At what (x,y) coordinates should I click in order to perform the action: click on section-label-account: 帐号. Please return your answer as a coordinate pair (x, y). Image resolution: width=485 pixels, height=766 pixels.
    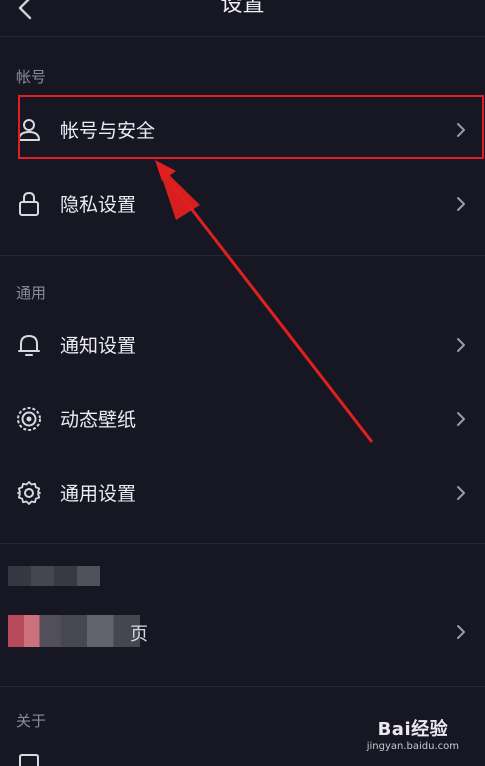
    Looking at the image, I should click on (31, 77).